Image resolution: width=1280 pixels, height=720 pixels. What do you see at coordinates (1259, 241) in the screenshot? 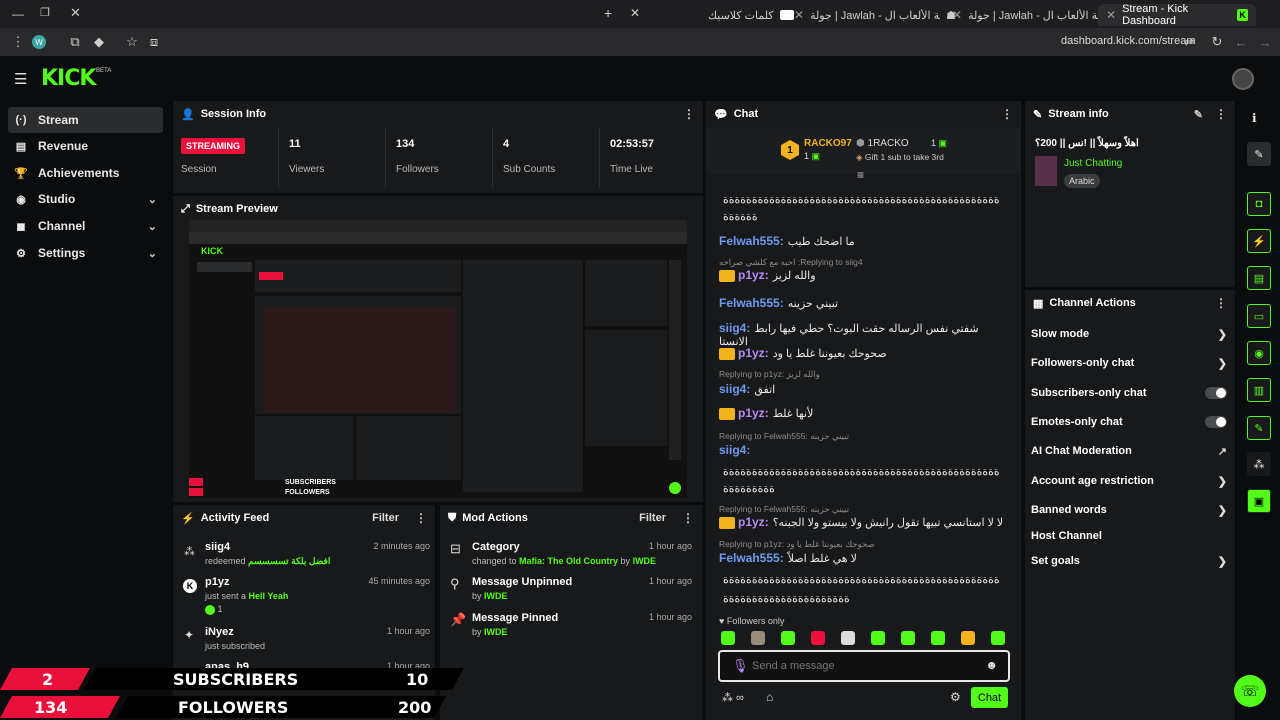
I see `lightning-icon: ⚡` at bounding box center [1259, 241].